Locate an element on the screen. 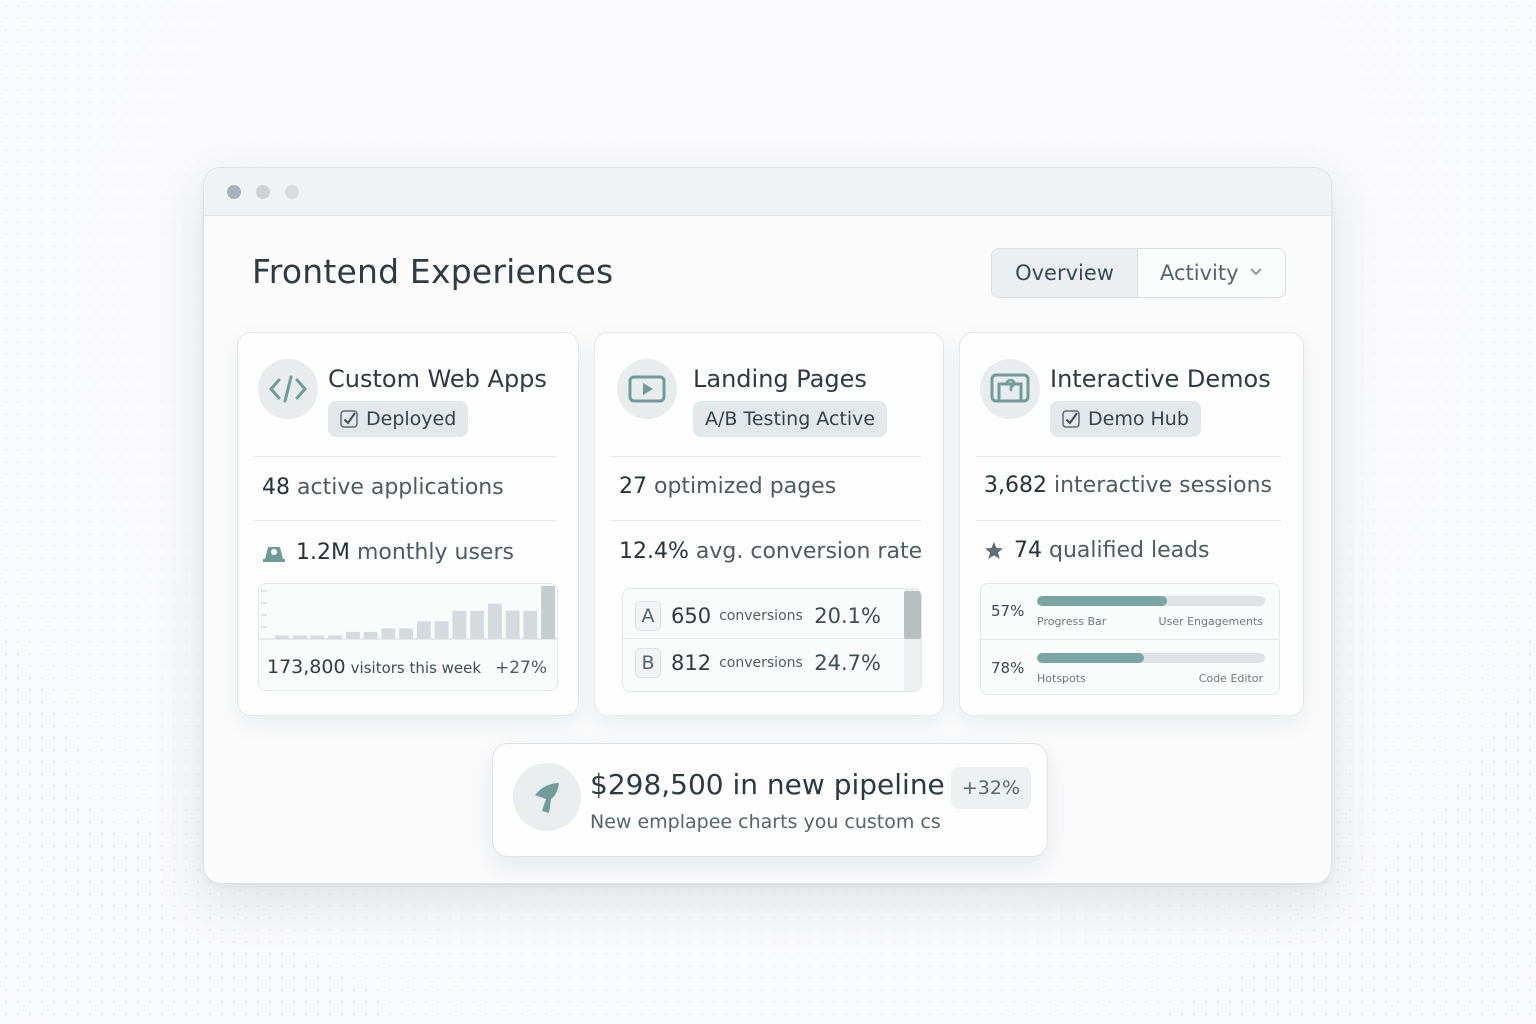  stat-label: avg. conversion rate is located at coordinates (809, 551).